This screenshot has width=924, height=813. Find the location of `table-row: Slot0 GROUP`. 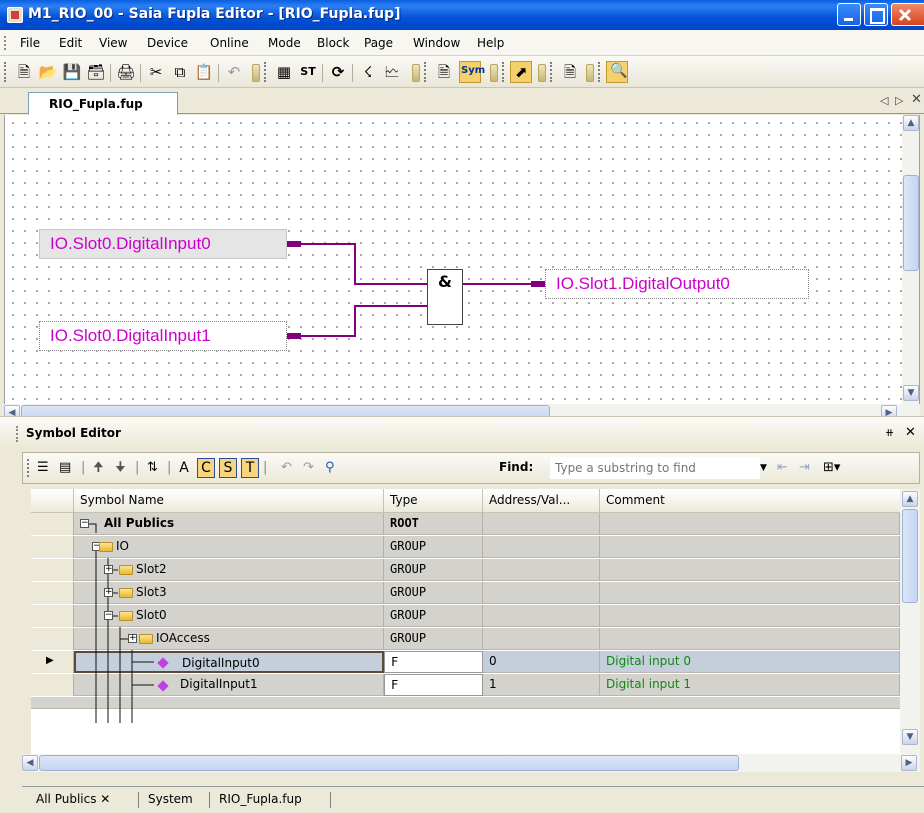

table-row: Slot0 GROUP is located at coordinates (465, 616).